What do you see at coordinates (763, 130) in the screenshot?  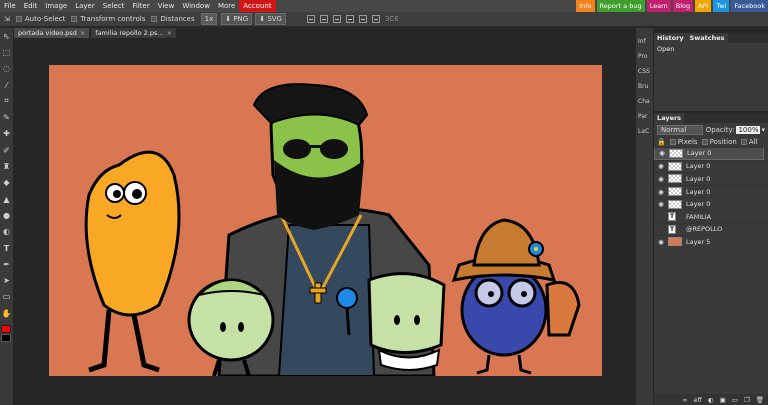 I see `chevron-down-icon: ▾` at bounding box center [763, 130].